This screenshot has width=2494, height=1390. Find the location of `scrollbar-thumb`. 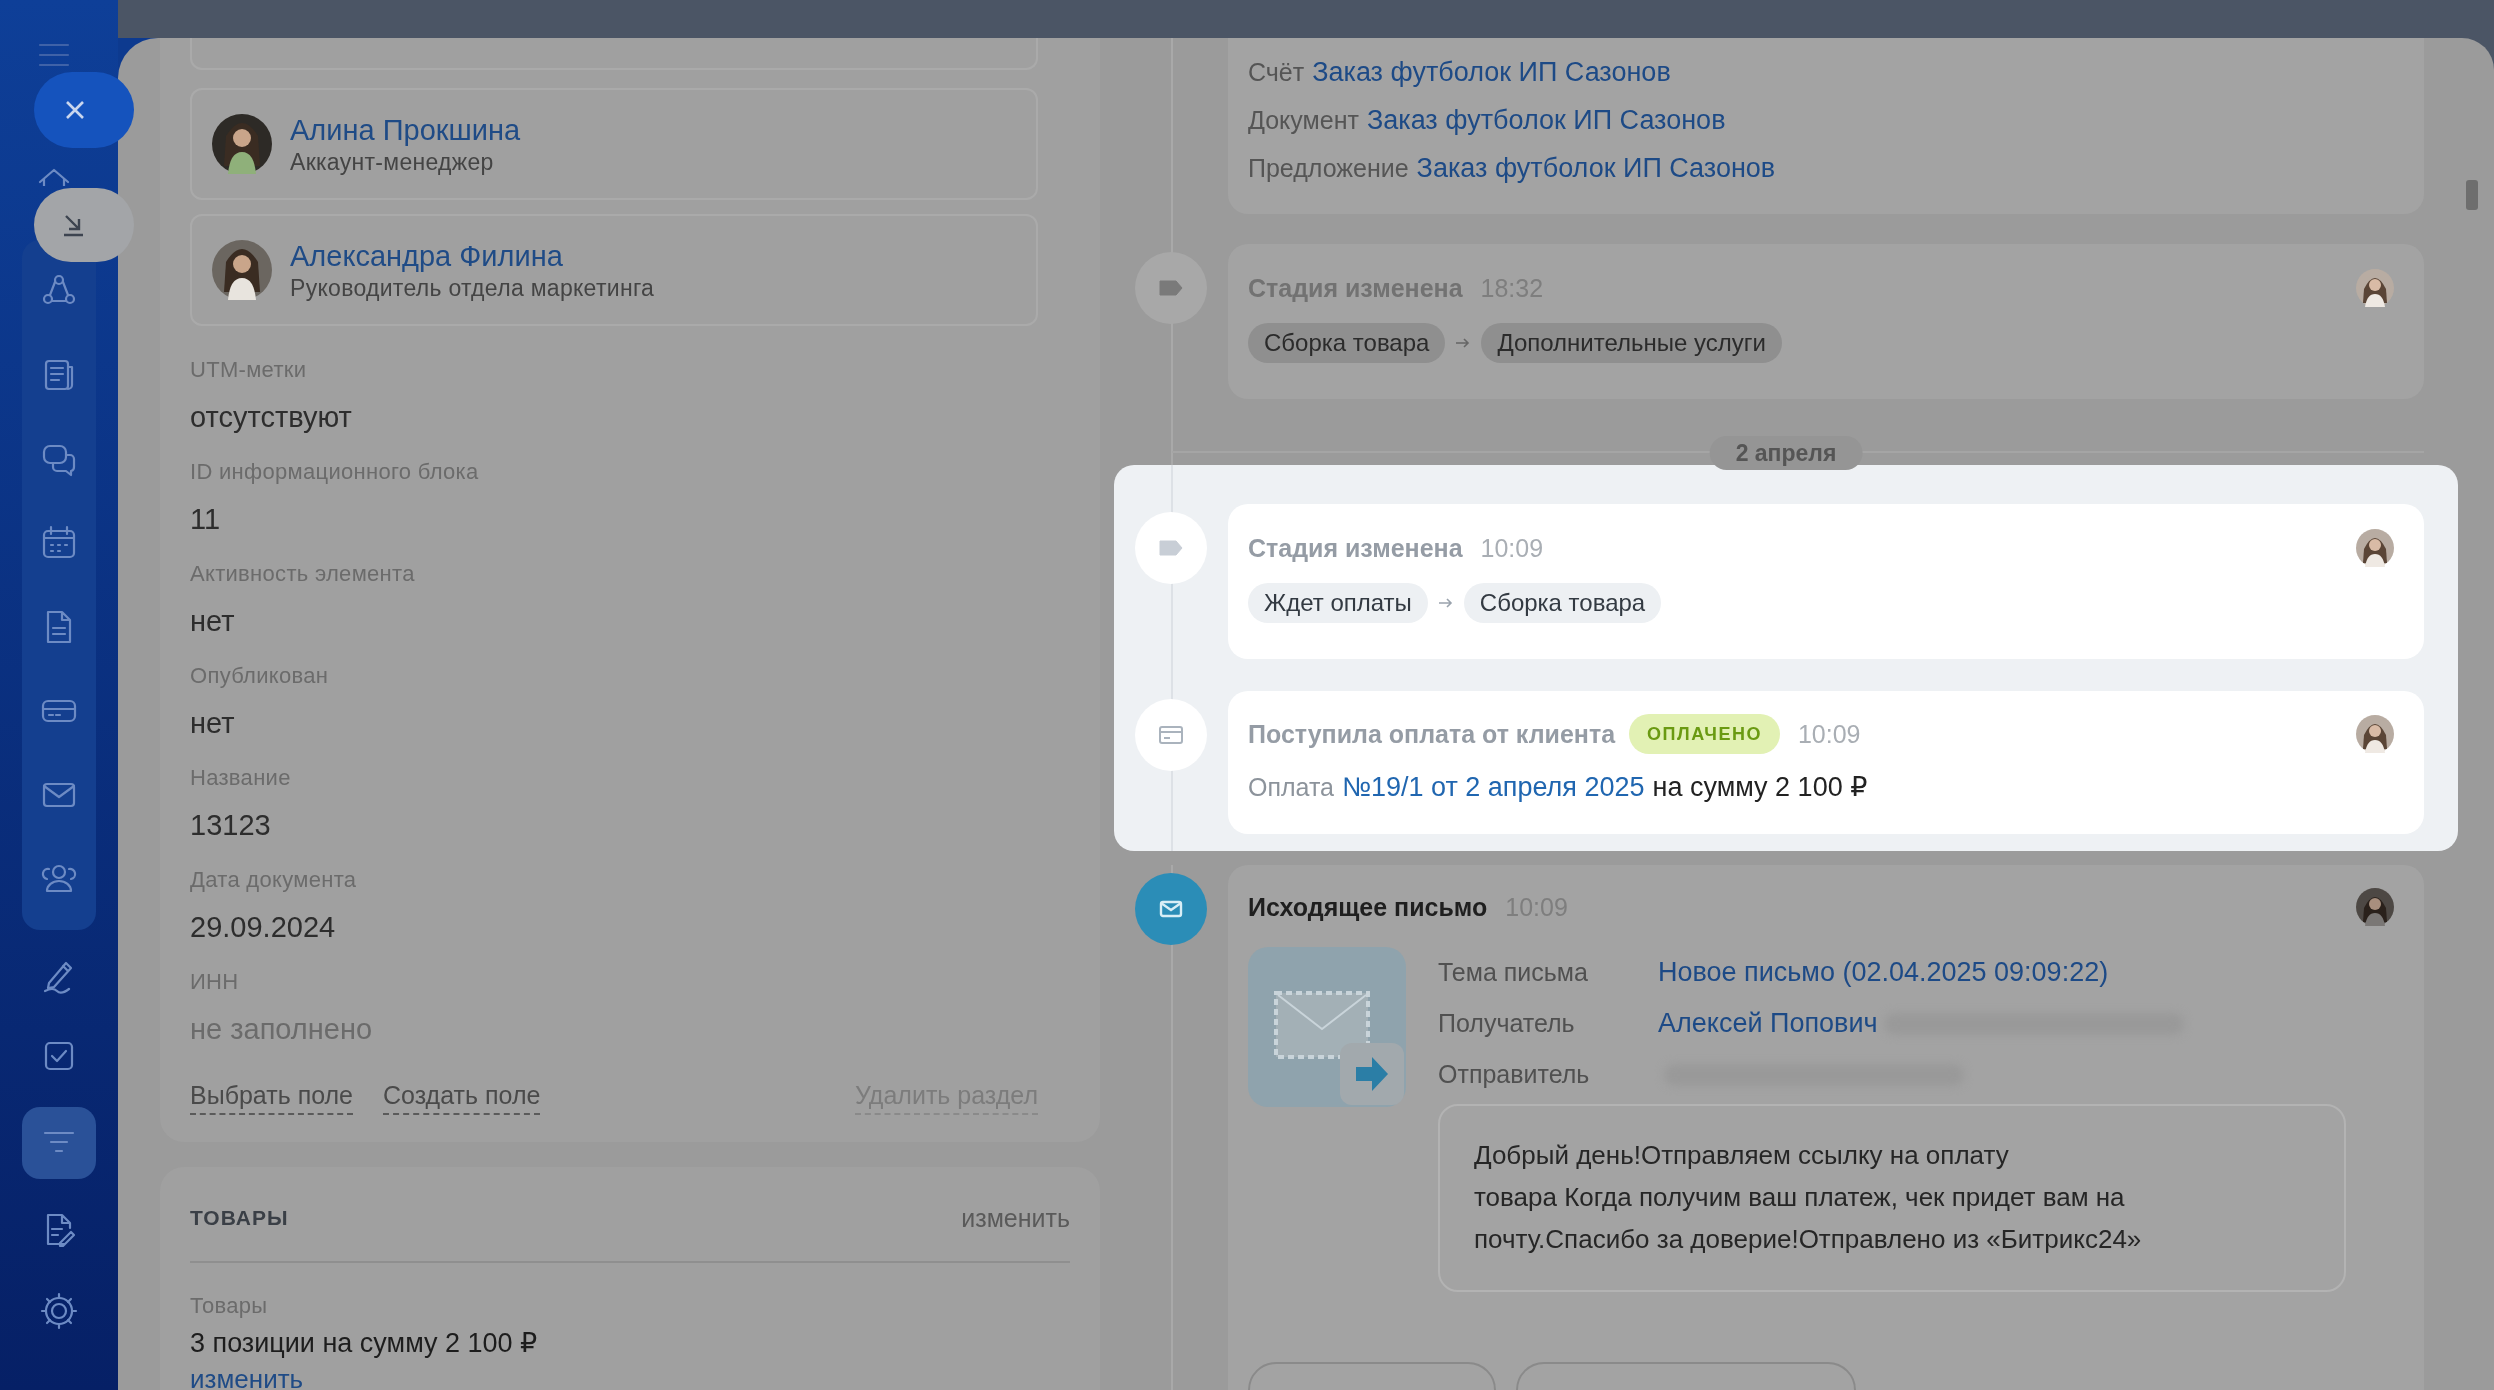

scrollbar-thumb is located at coordinates (2472, 195).